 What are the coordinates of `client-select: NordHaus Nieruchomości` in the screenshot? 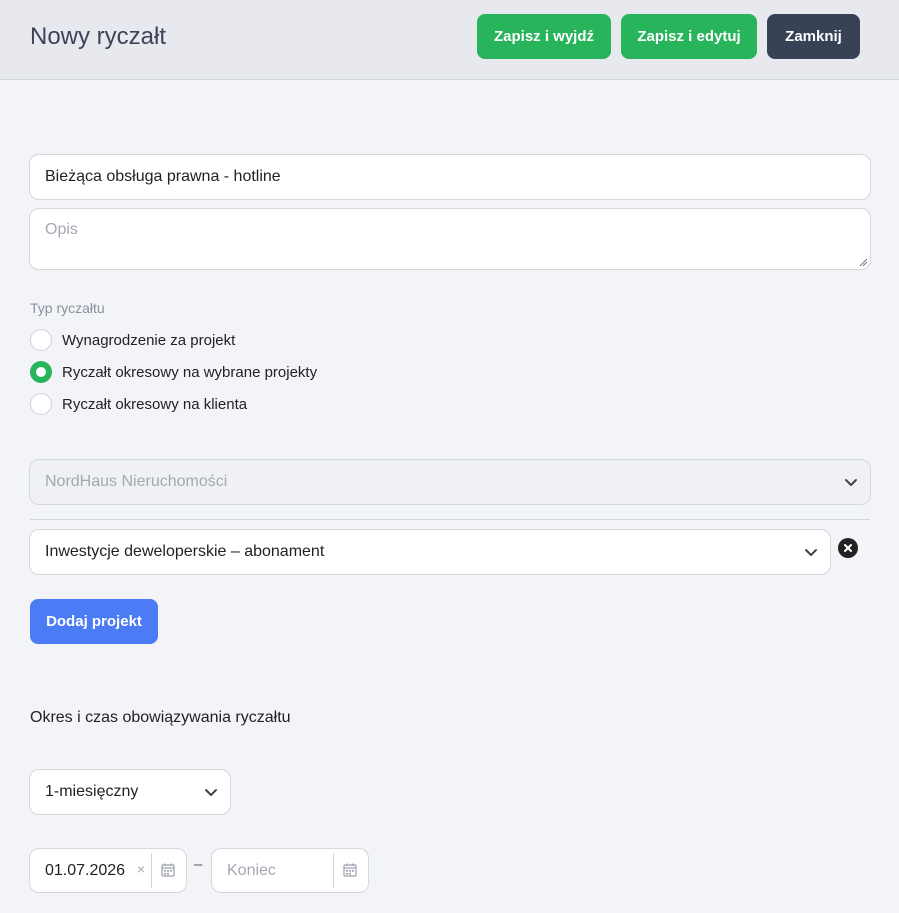 It's located at (450, 482).